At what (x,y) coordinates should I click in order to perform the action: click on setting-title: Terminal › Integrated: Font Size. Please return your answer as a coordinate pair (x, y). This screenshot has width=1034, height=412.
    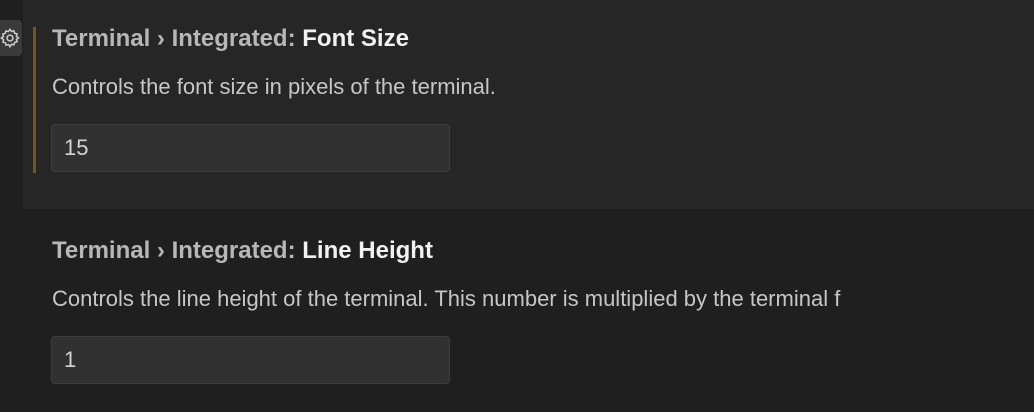
    Looking at the image, I should click on (230, 39).